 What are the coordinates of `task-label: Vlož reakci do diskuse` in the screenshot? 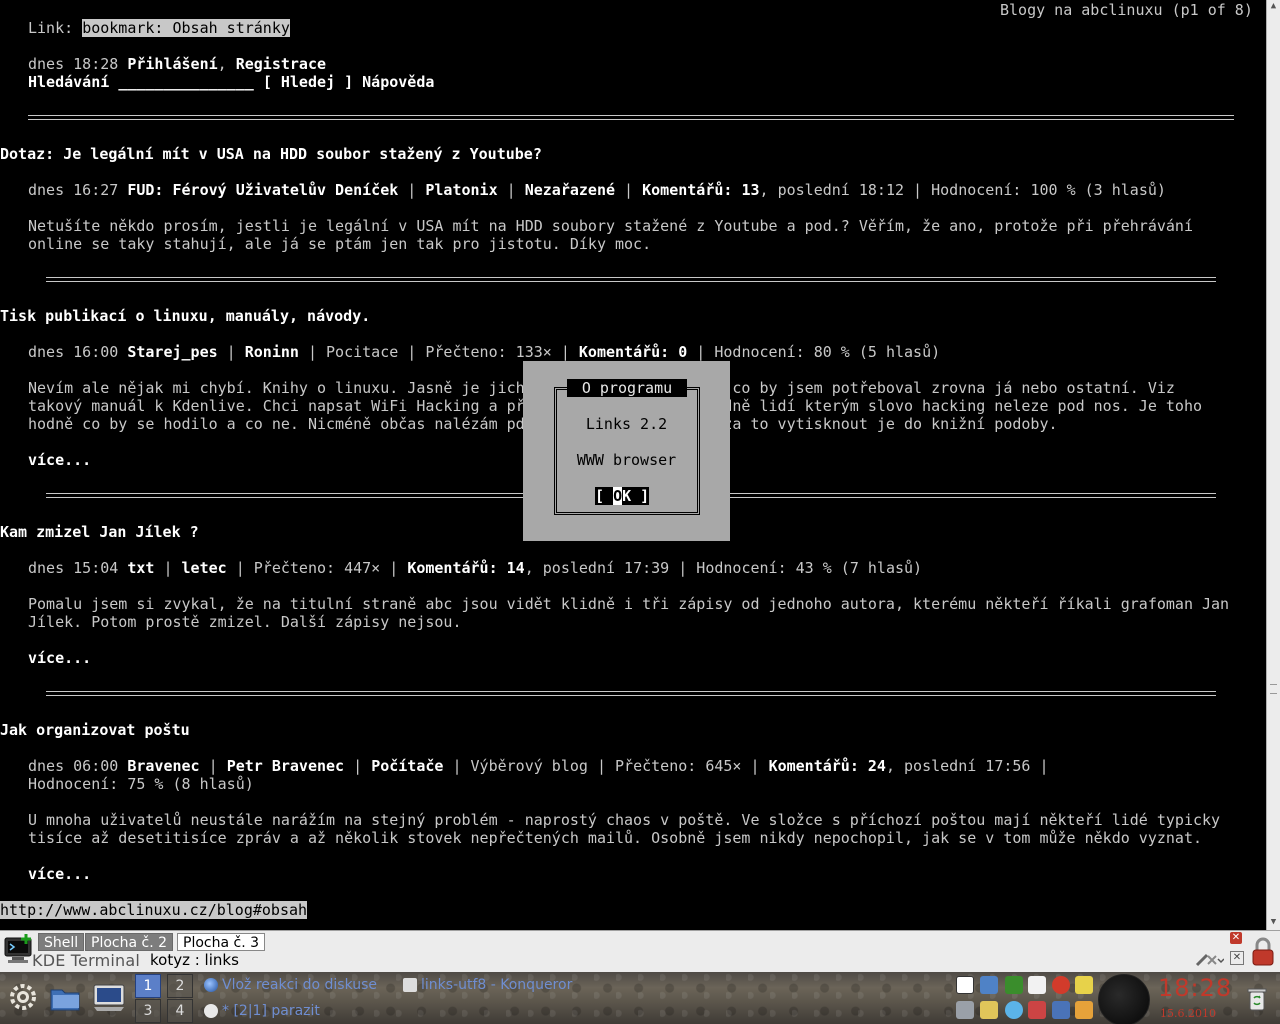 It's located at (300, 985).